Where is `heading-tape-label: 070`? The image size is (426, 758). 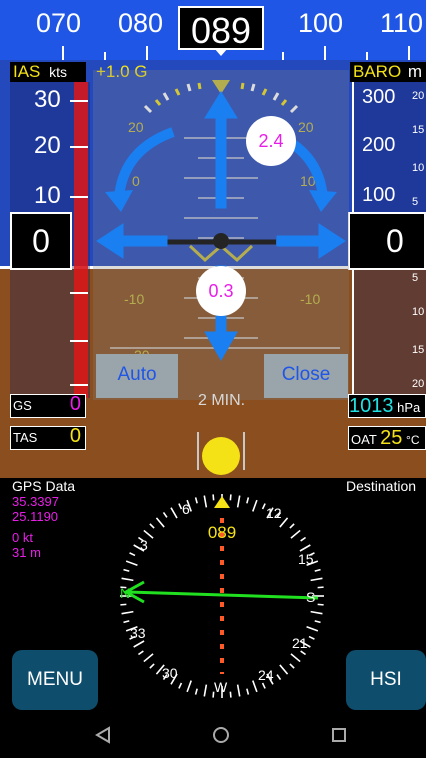
heading-tape-label: 070 is located at coordinates (59, 23).